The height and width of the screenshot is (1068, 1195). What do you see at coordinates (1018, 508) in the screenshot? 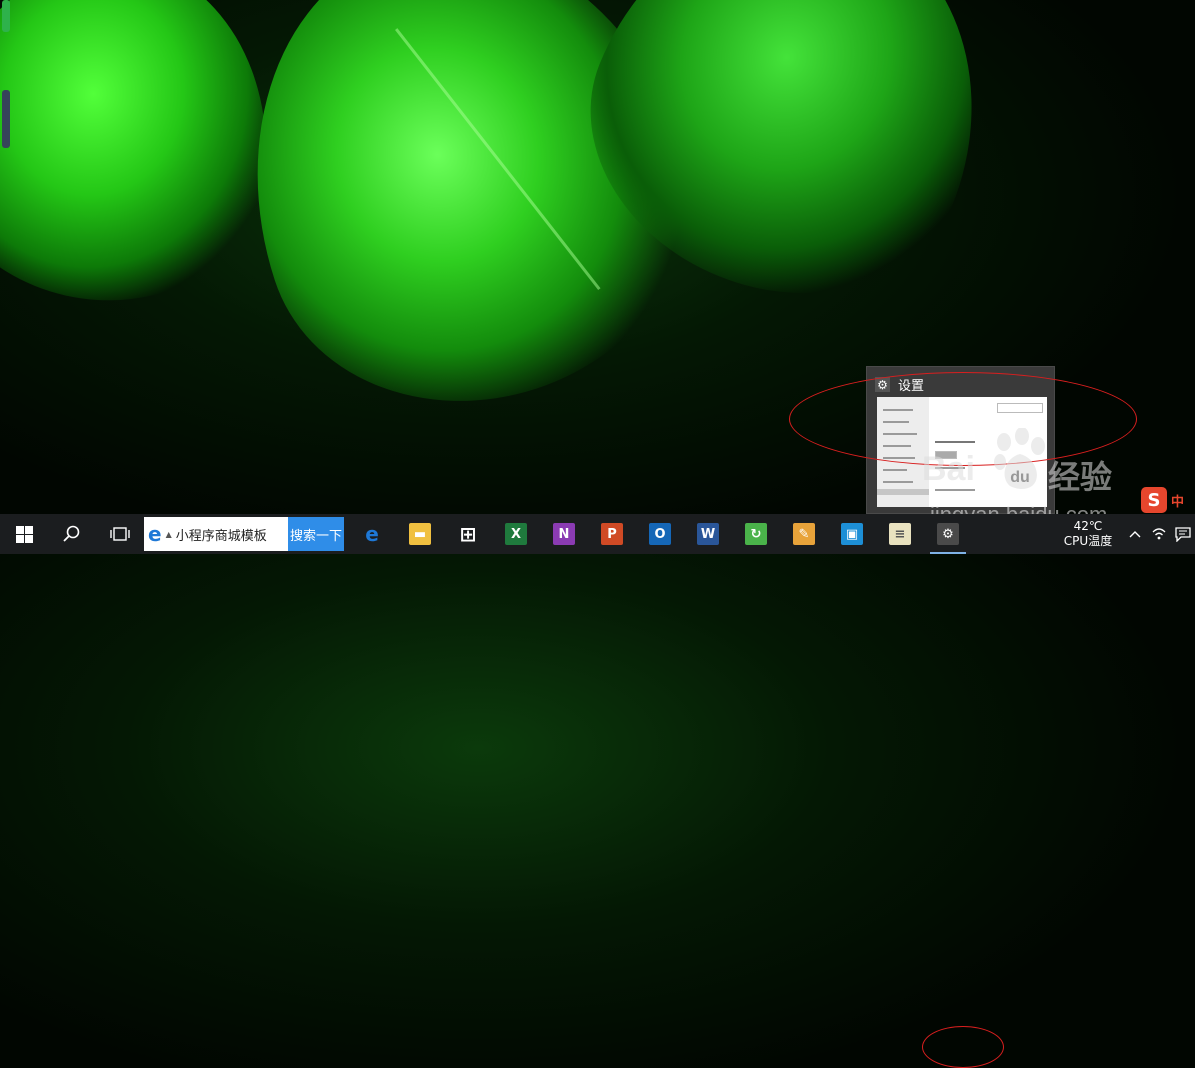
I see `watermark-url: jingyan.baidu.com` at bounding box center [1018, 508].